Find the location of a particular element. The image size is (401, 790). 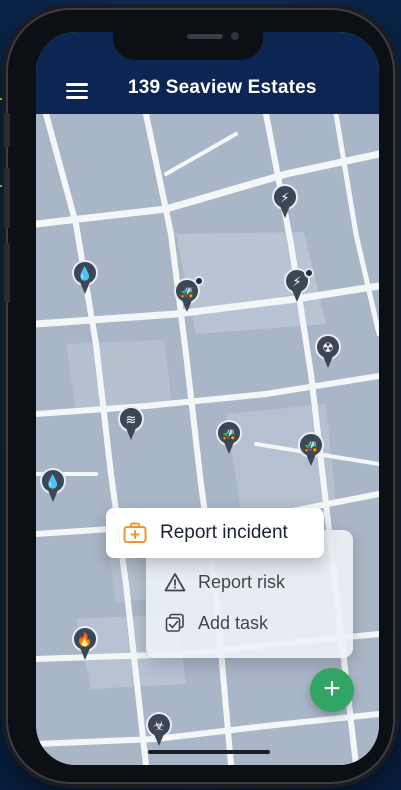

first-aid-kit-icon is located at coordinates (135, 533).